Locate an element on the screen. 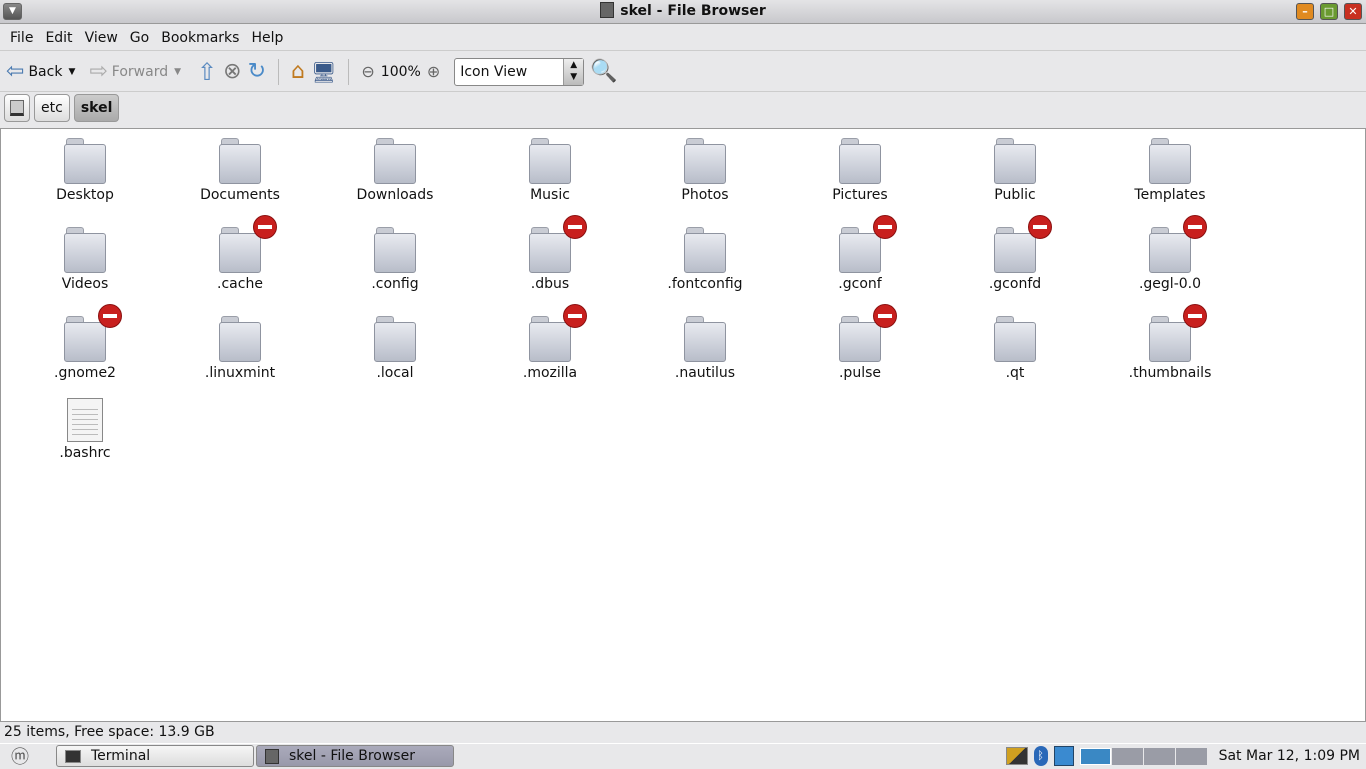  item-label: .bashrc is located at coordinates (85, 453).